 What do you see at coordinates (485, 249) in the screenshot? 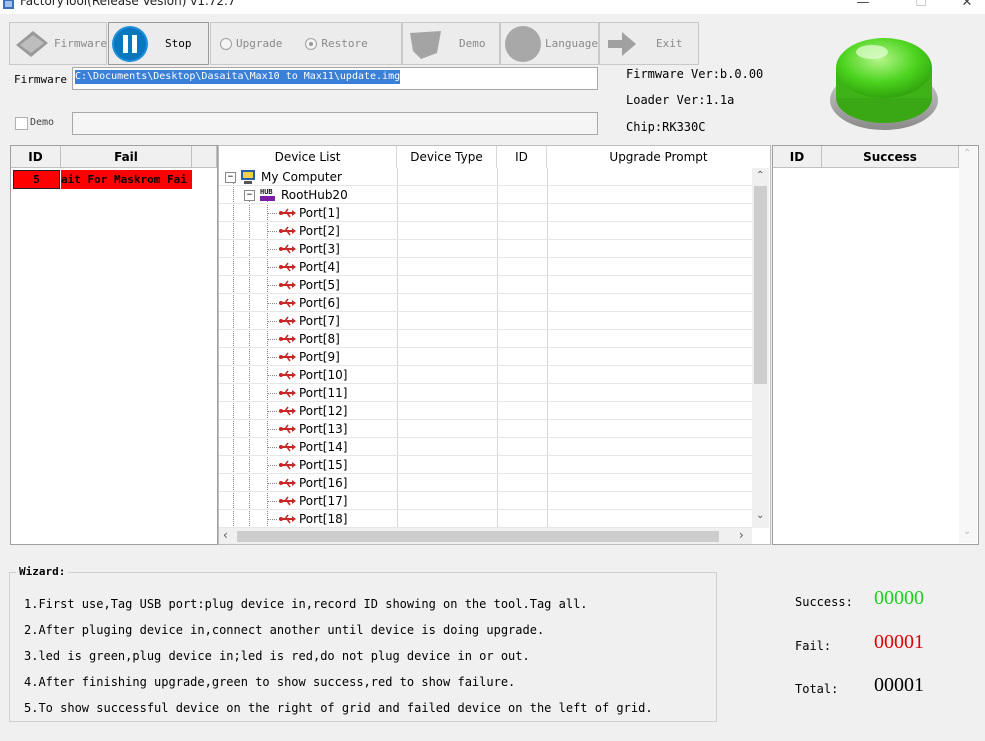
I see `list-item: Port[3]` at bounding box center [485, 249].